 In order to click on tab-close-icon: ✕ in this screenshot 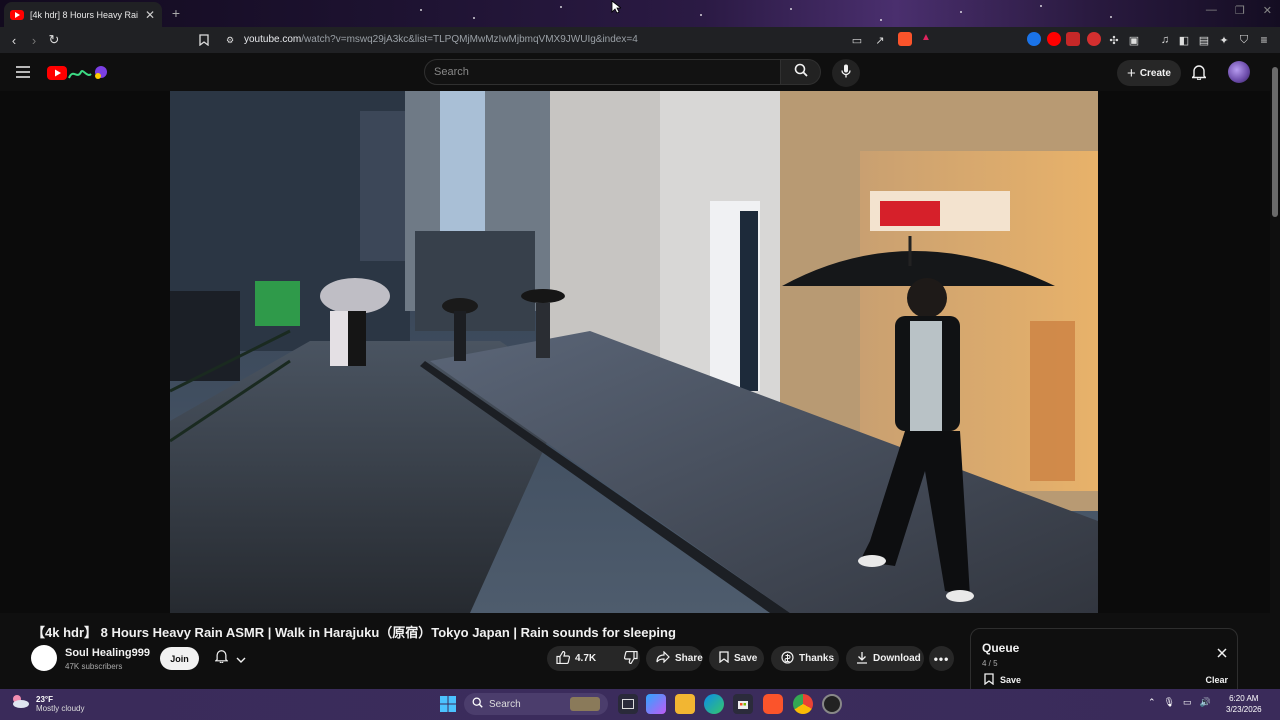, I will do `click(150, 15)`.